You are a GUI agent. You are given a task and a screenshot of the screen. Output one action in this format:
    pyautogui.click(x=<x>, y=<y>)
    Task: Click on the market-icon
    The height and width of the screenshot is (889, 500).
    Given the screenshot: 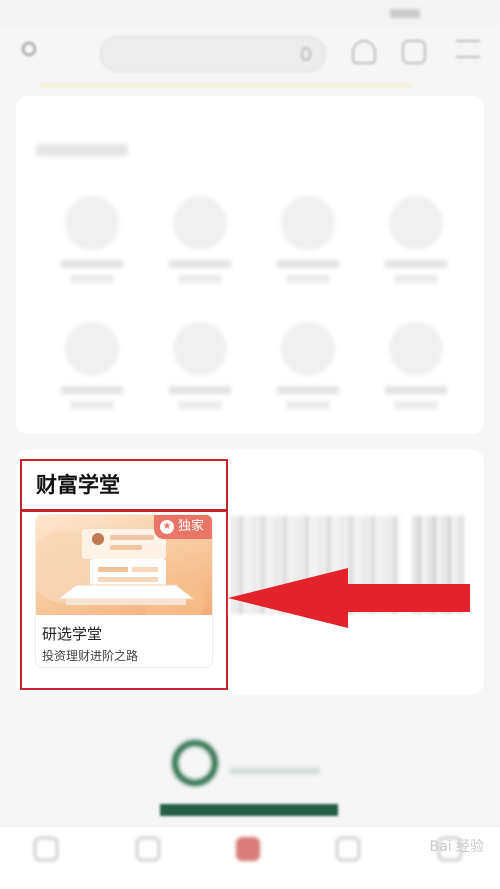 What is the action you would take?
    pyautogui.click(x=148, y=849)
    